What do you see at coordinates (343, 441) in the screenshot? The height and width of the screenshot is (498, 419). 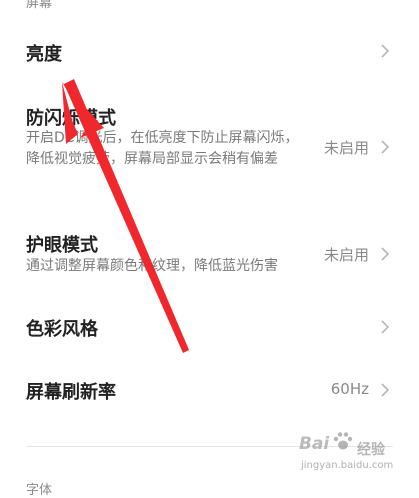 I see `paw-icon` at bounding box center [343, 441].